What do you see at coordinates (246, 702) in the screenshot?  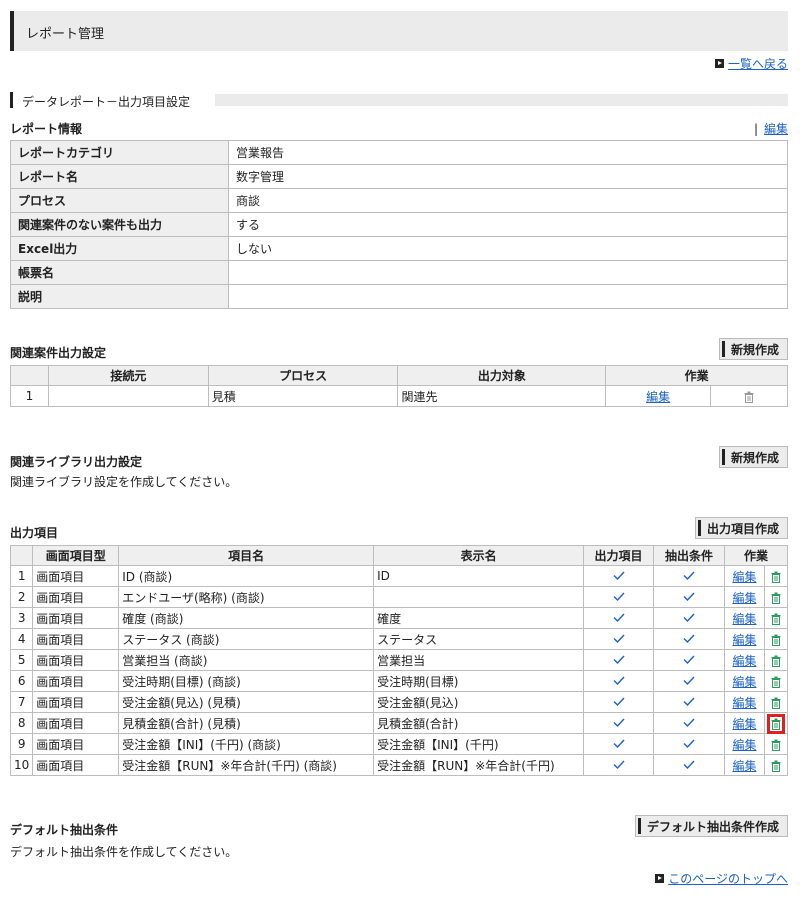 I see `row-item-name: 受注金額(見込) (見積)` at bounding box center [246, 702].